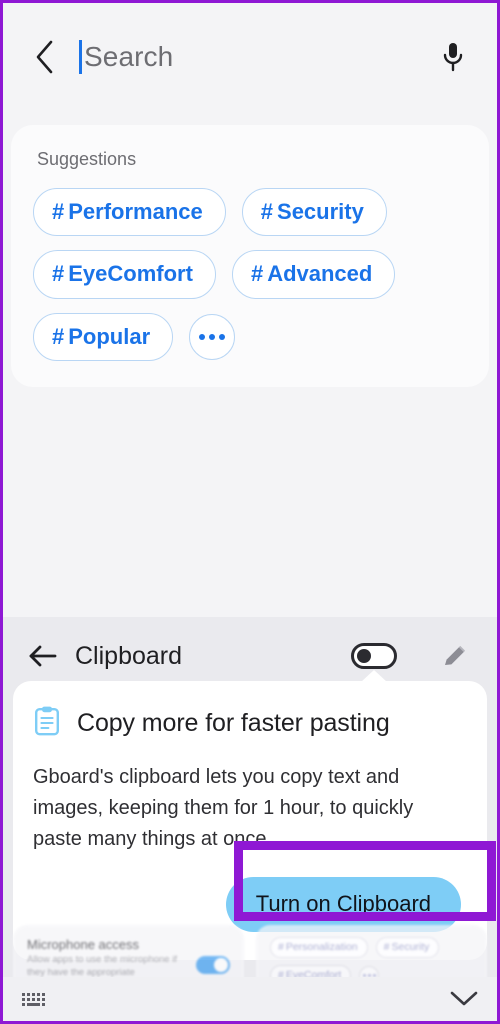 The width and height of the screenshot is (500, 1024). What do you see at coordinates (256, 57) in the screenshot?
I see `search-input: Search` at bounding box center [256, 57].